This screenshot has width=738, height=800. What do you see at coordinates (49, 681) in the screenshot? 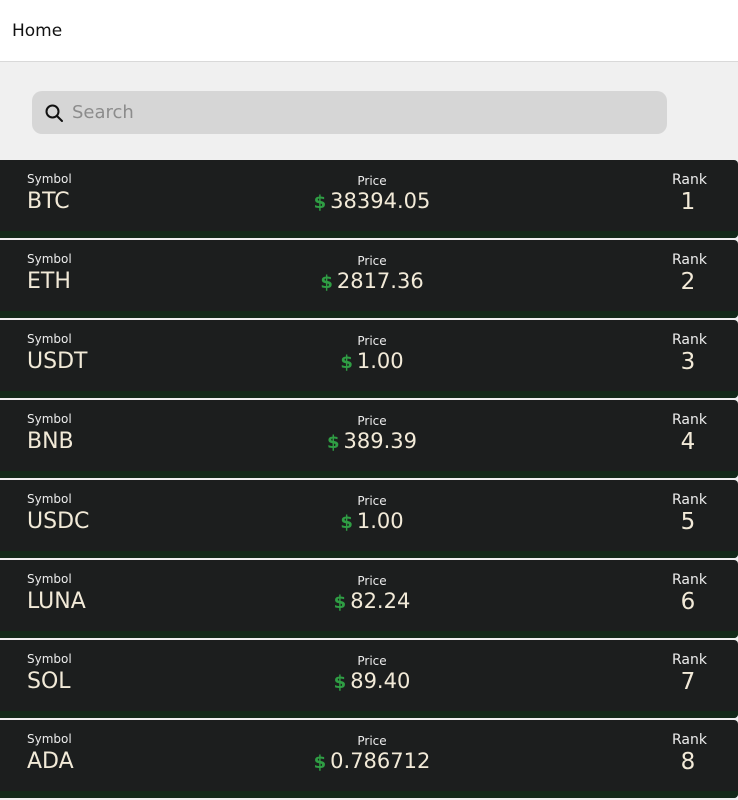
I see `coin-symbol: SOL` at bounding box center [49, 681].